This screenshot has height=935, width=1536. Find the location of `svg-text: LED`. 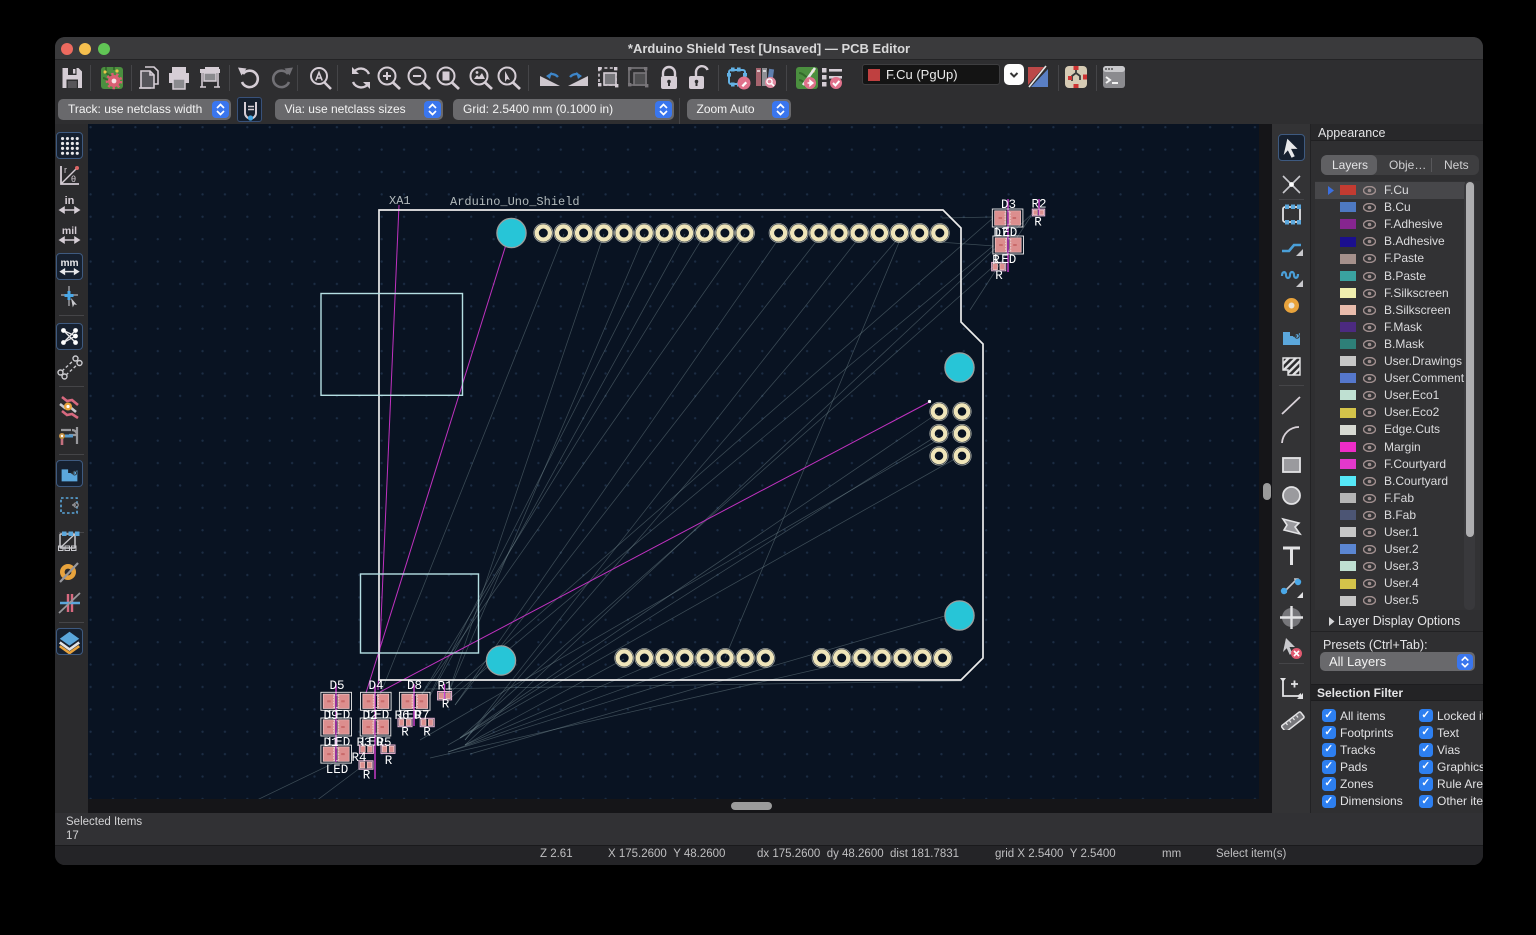

svg-text: LED is located at coordinates (337, 770).